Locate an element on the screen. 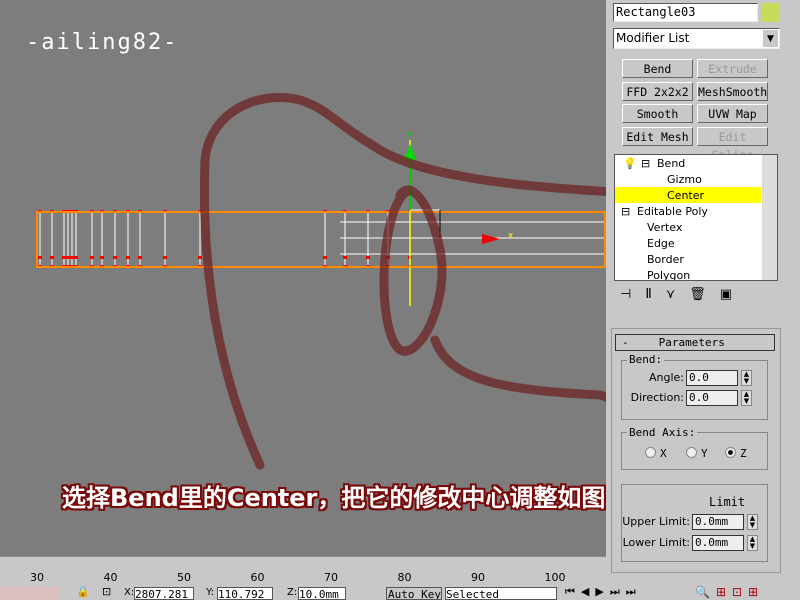 This screenshot has height=600, width=800. watermark: -ailing82- is located at coordinates (102, 42).